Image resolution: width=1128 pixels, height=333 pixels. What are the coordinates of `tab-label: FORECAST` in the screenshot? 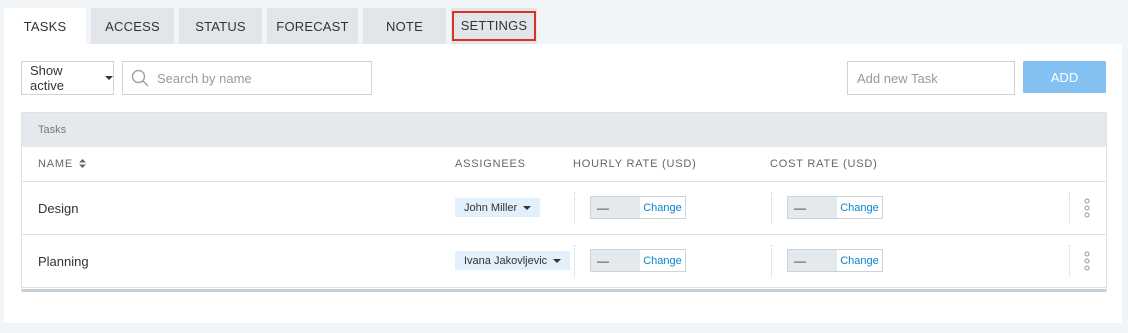 It's located at (312, 26).